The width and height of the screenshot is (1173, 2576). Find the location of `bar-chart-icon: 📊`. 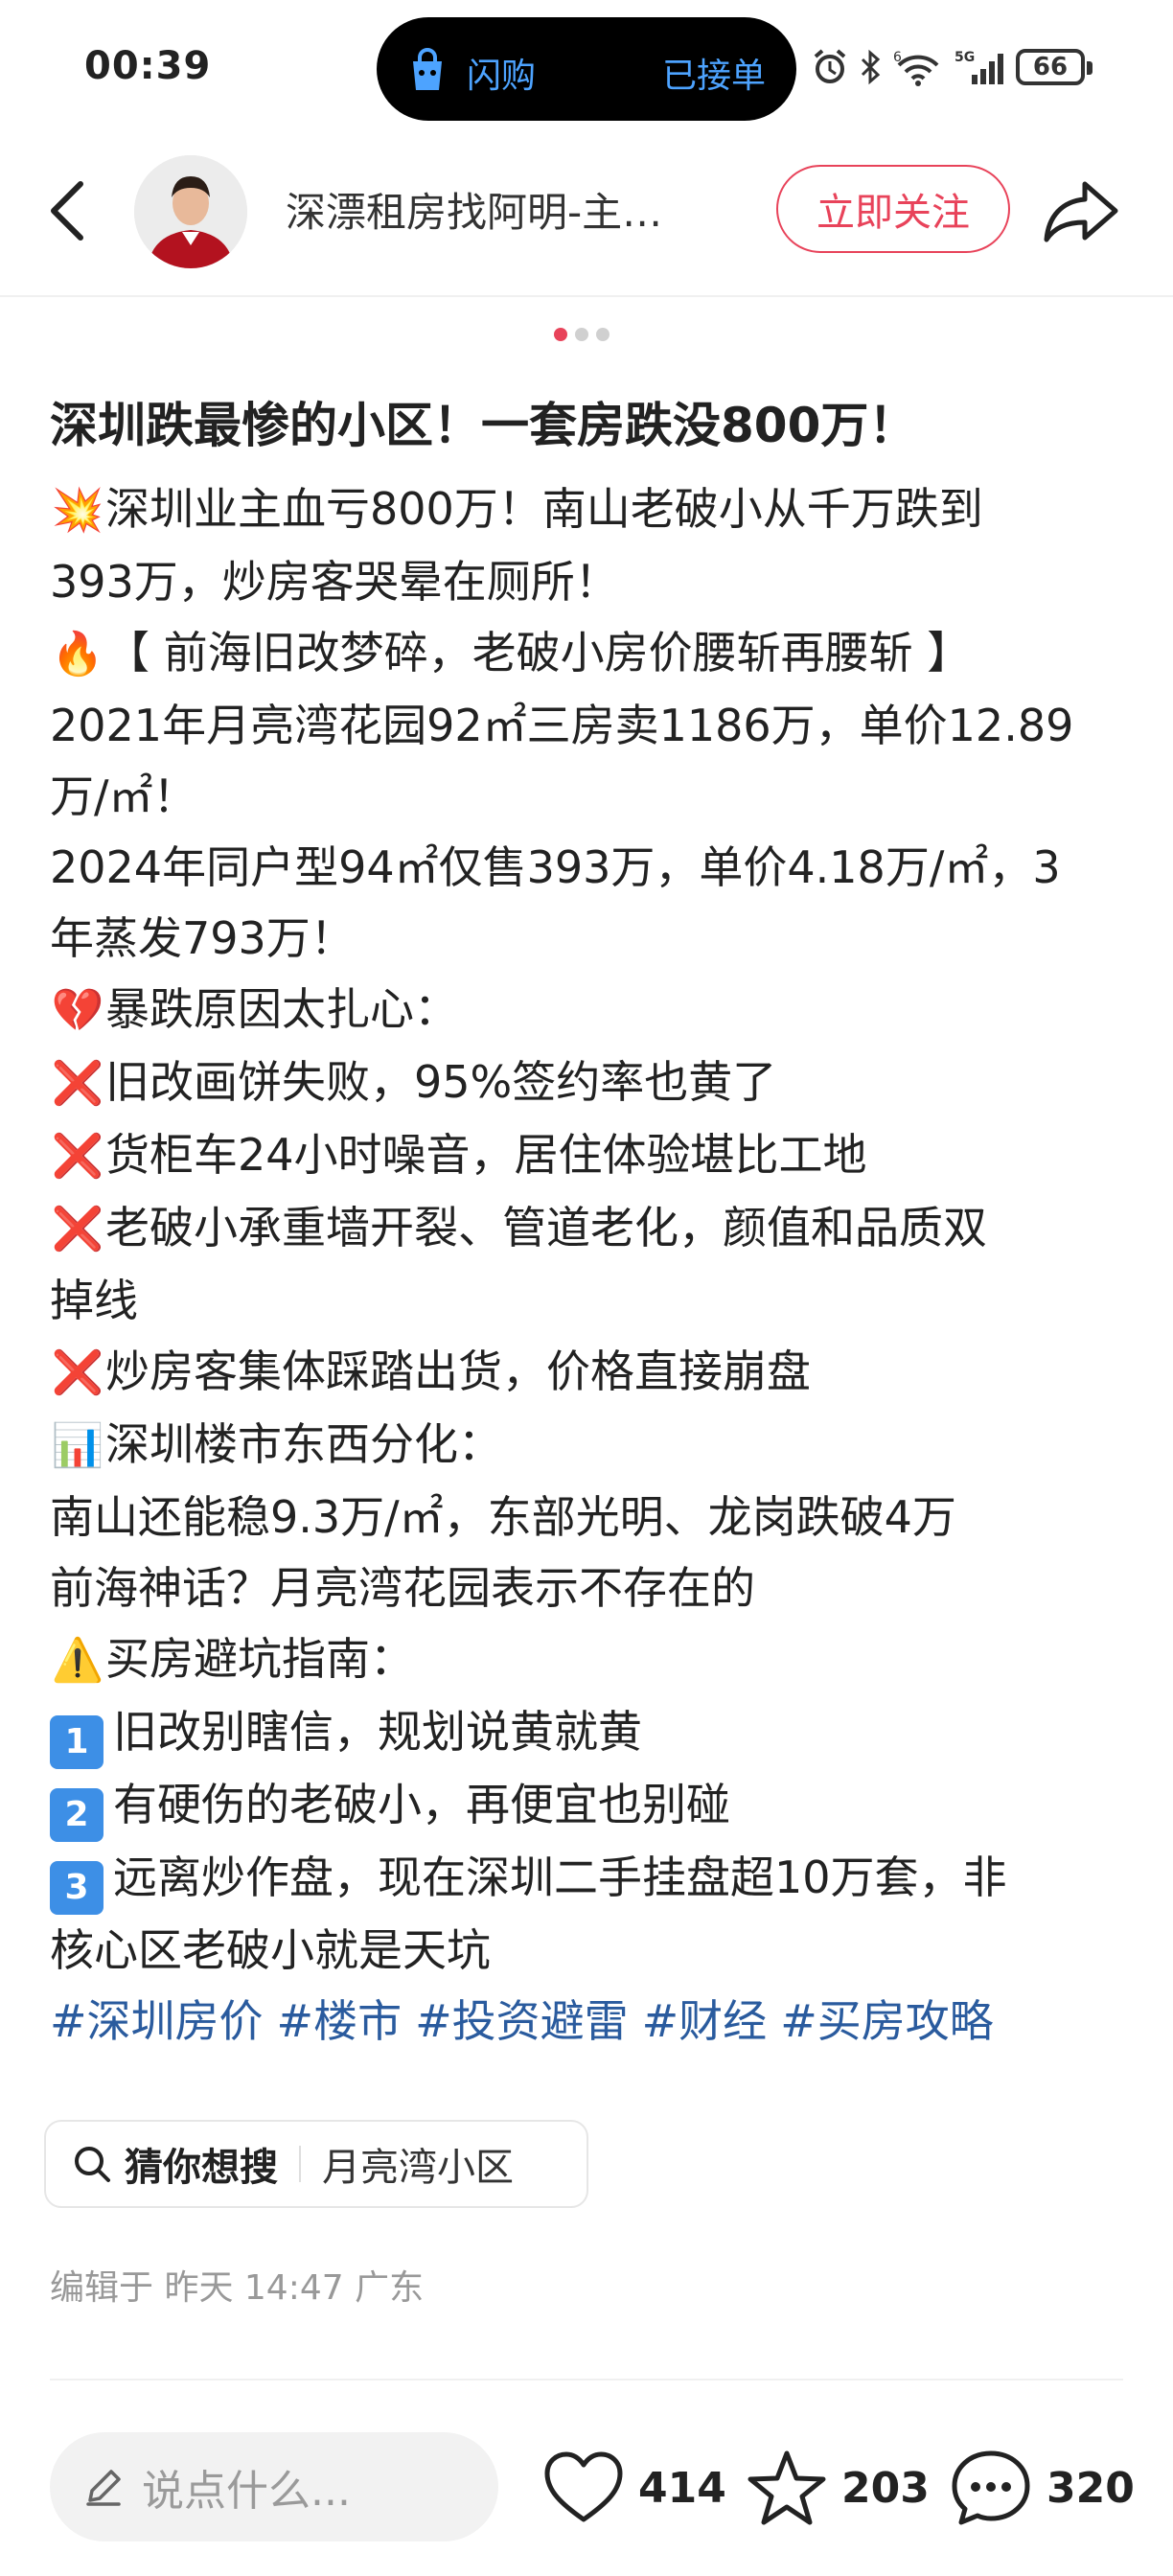

bar-chart-icon: 📊 is located at coordinates (77, 1445).